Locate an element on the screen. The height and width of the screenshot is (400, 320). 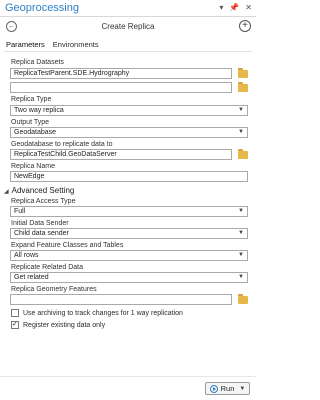
access-type-label: Replica Access Type is located at coordinates (43, 201).